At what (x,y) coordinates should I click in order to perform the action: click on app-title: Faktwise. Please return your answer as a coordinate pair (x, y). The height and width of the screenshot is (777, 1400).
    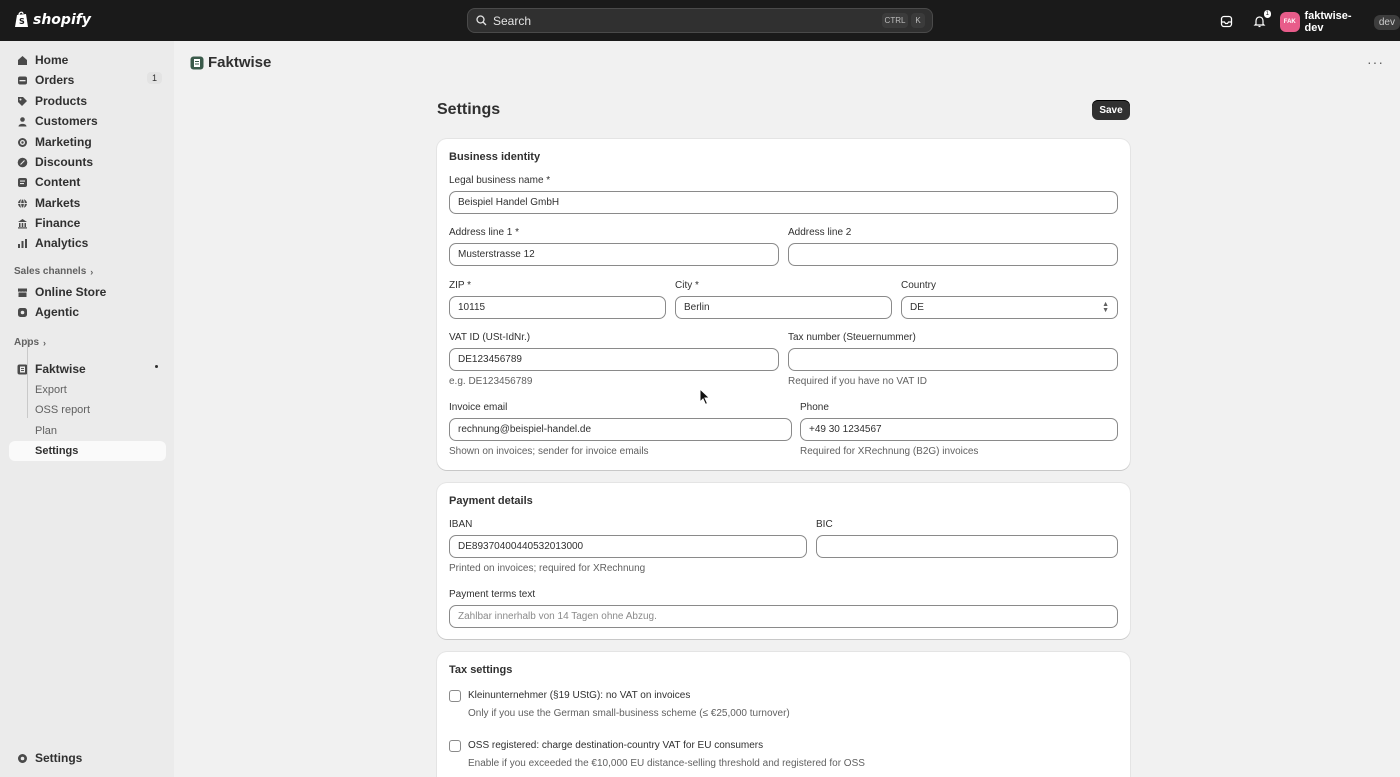
    Looking at the image, I should click on (240, 62).